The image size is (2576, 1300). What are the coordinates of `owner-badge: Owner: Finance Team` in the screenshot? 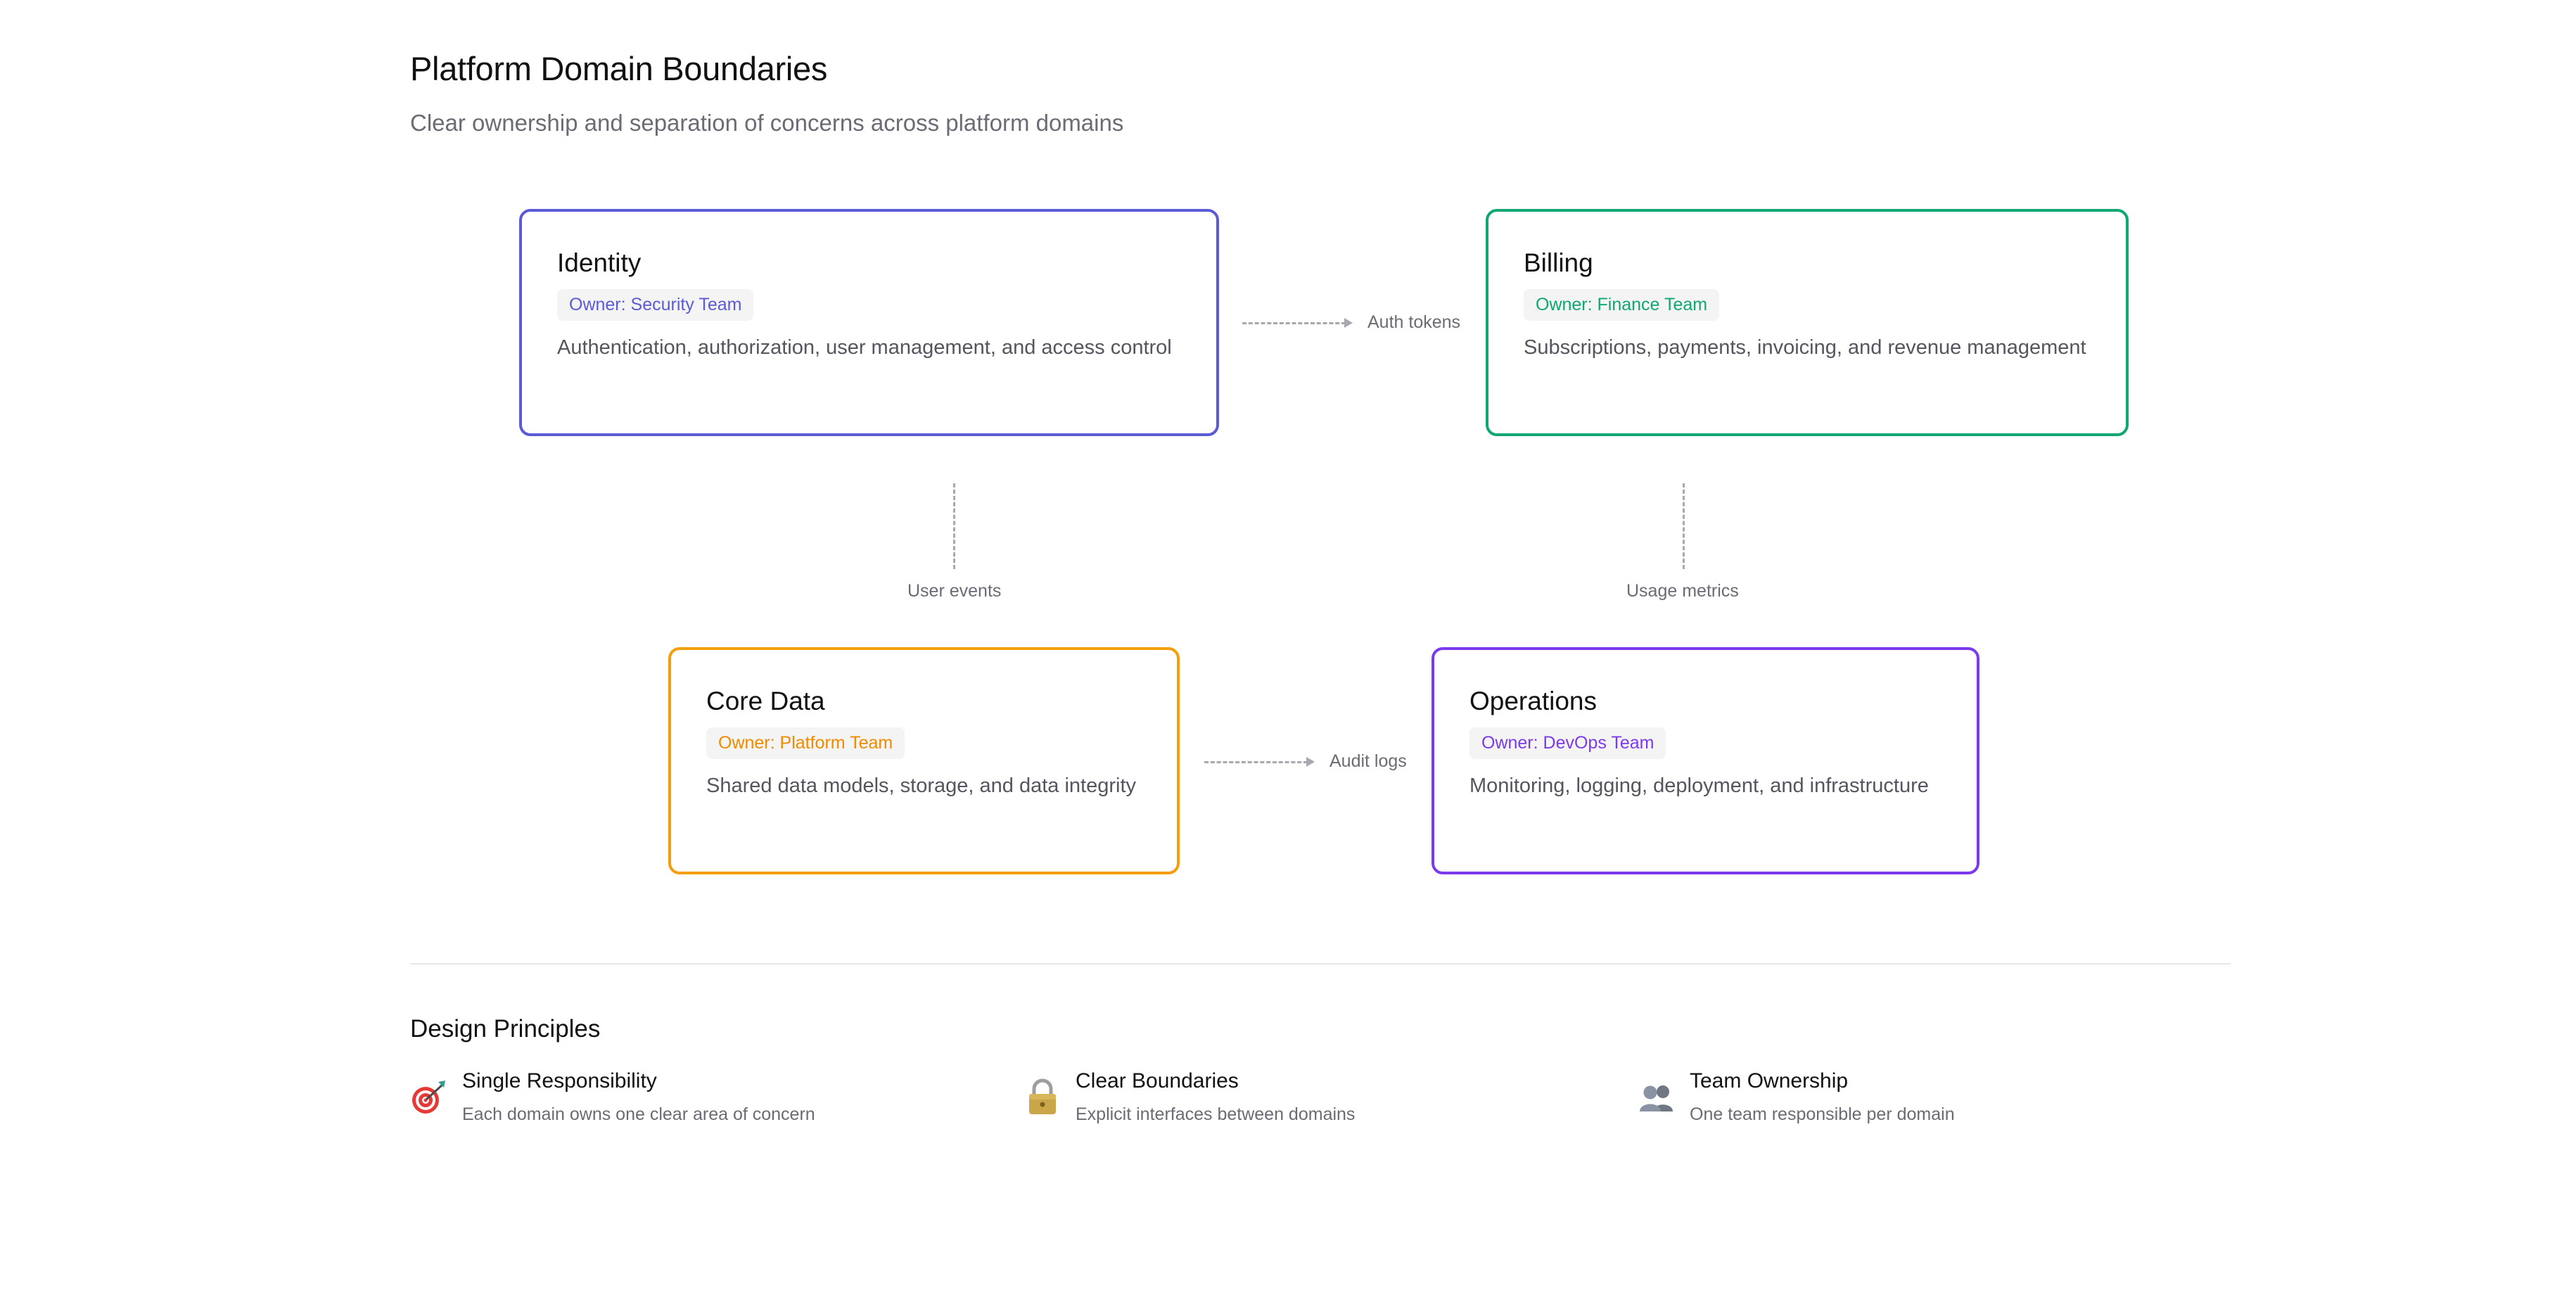 It's located at (1622, 305).